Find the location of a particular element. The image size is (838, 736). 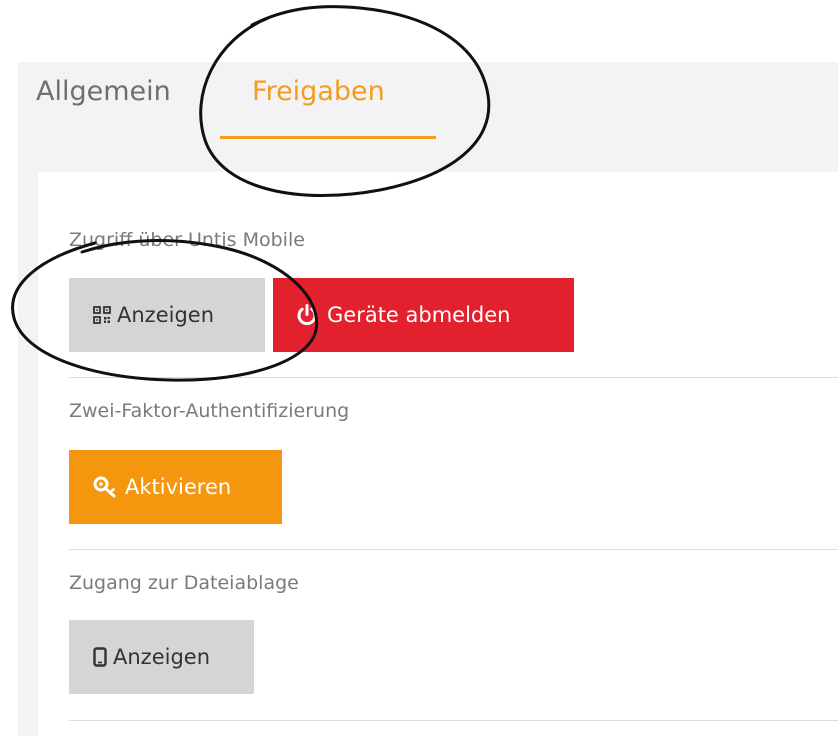

tab-bar: Allgemein Freigaben is located at coordinates (428, 102).